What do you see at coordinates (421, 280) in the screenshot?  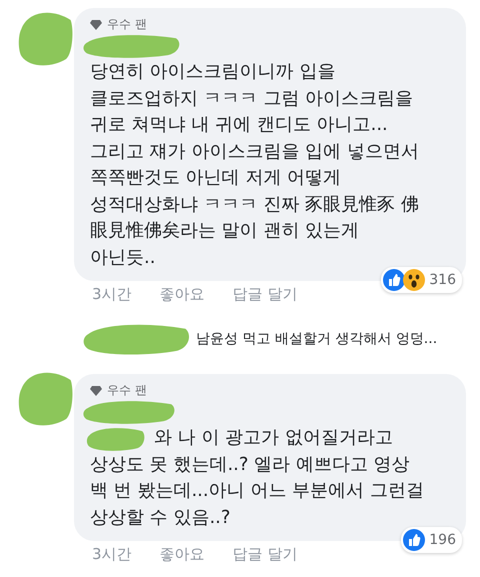 I see `reaction-pill: 316` at bounding box center [421, 280].